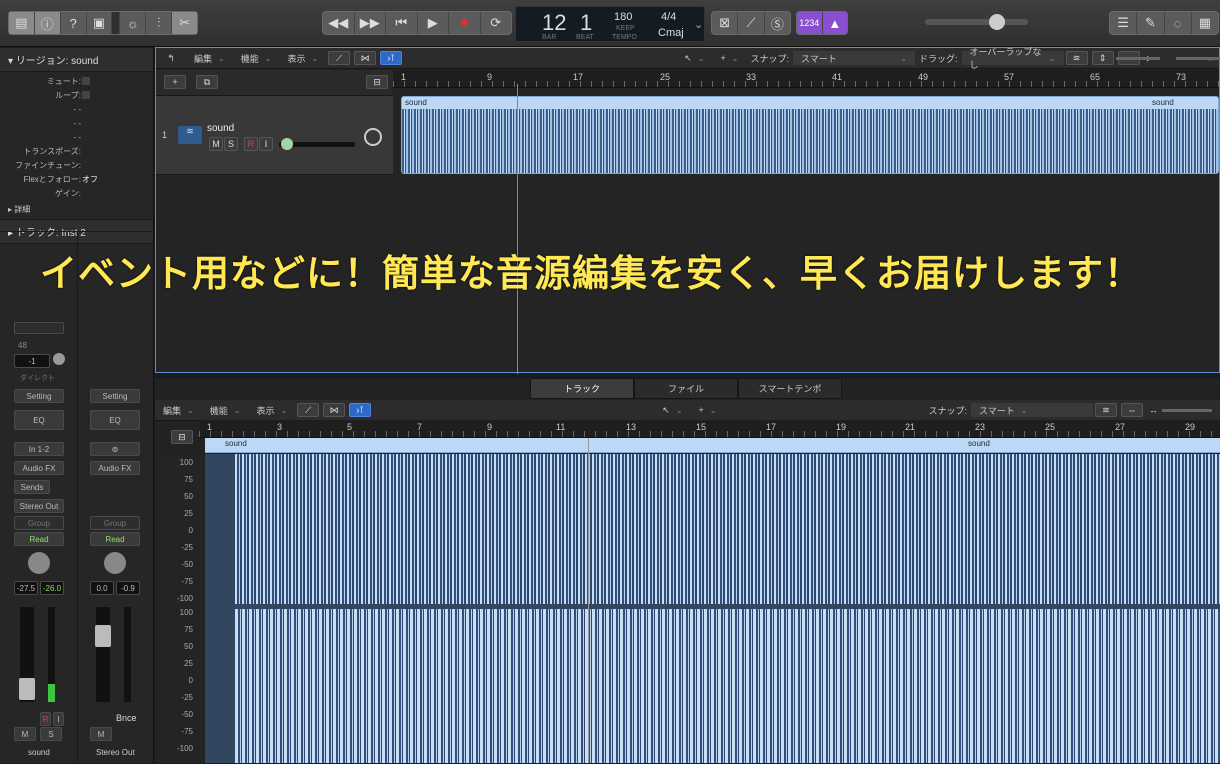 The height and width of the screenshot is (764, 1220). I want to click on editor-zoom-slider, so click(1187, 410).